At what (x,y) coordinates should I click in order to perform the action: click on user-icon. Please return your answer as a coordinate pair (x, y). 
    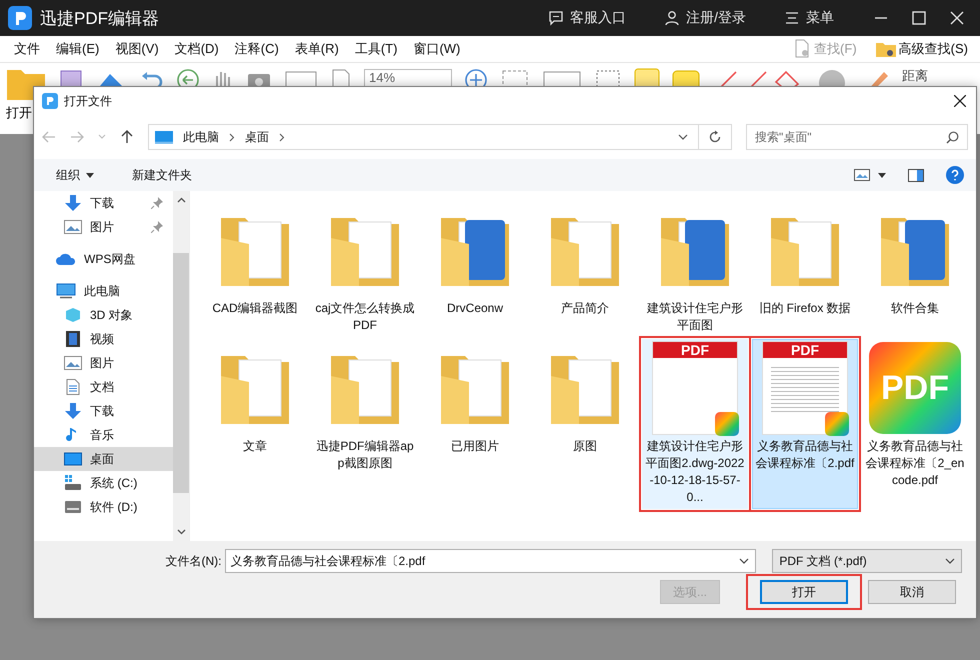
    Looking at the image, I should click on (672, 18).